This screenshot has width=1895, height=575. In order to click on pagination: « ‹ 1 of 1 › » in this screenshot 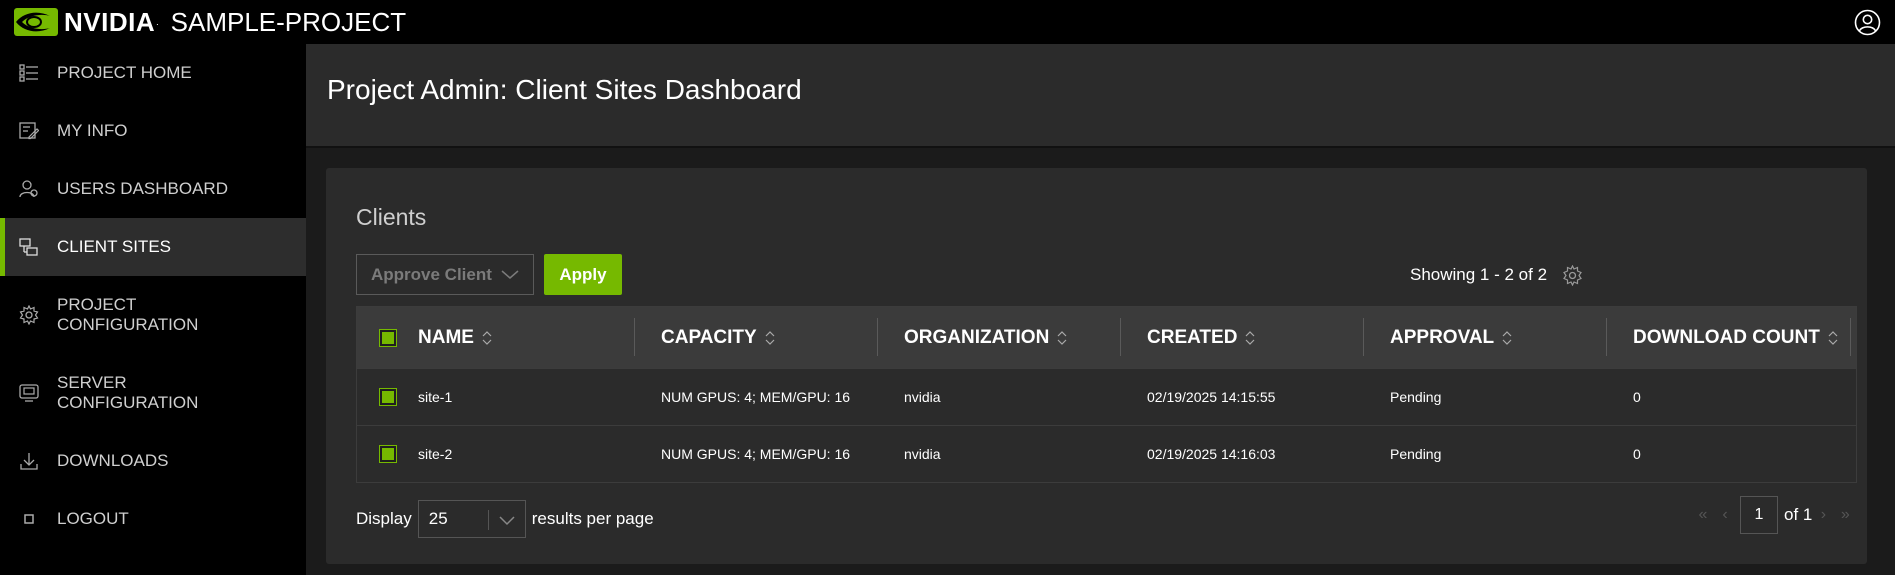, I will do `click(1774, 515)`.